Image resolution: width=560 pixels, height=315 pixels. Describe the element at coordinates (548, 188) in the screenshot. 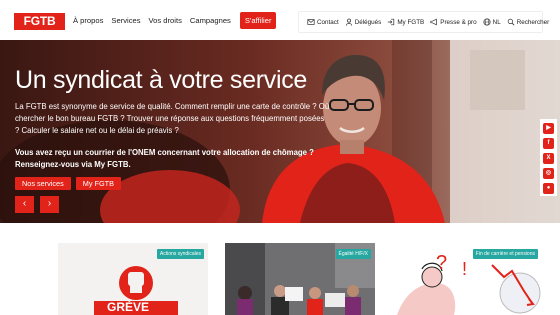

I see `lemon8-icon: ●` at that location.